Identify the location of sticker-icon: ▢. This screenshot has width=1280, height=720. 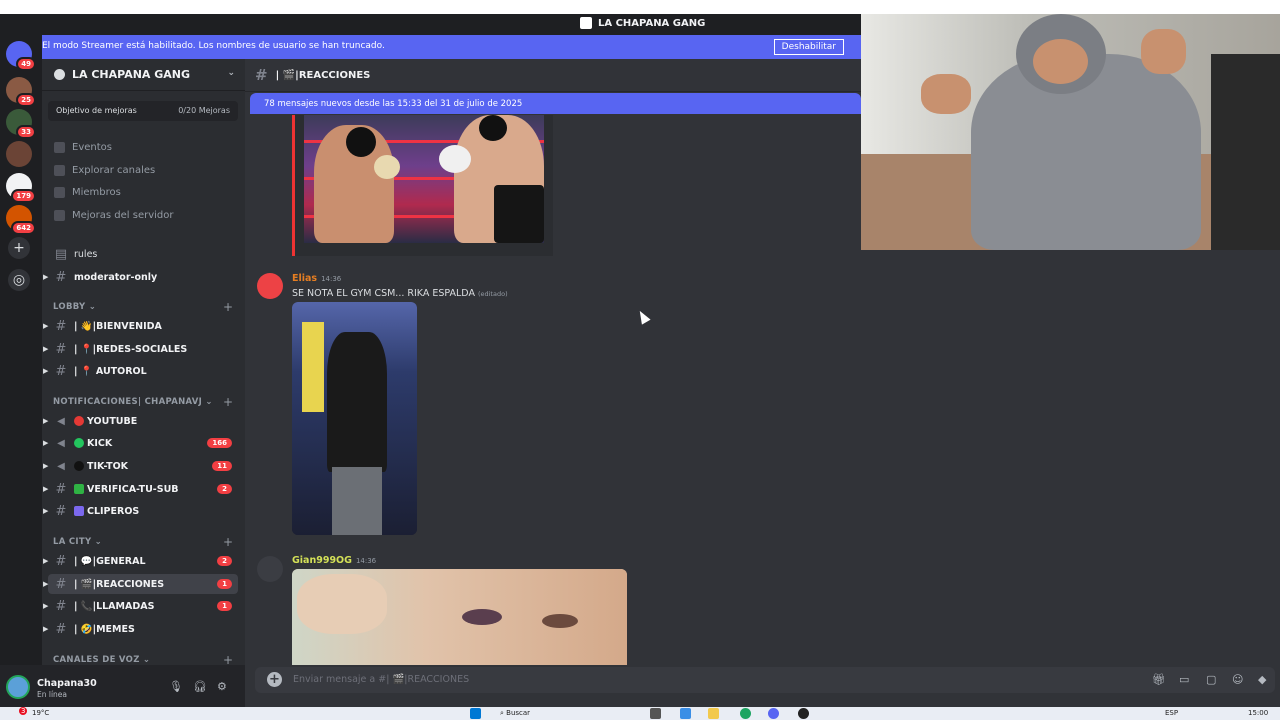
(1211, 679).